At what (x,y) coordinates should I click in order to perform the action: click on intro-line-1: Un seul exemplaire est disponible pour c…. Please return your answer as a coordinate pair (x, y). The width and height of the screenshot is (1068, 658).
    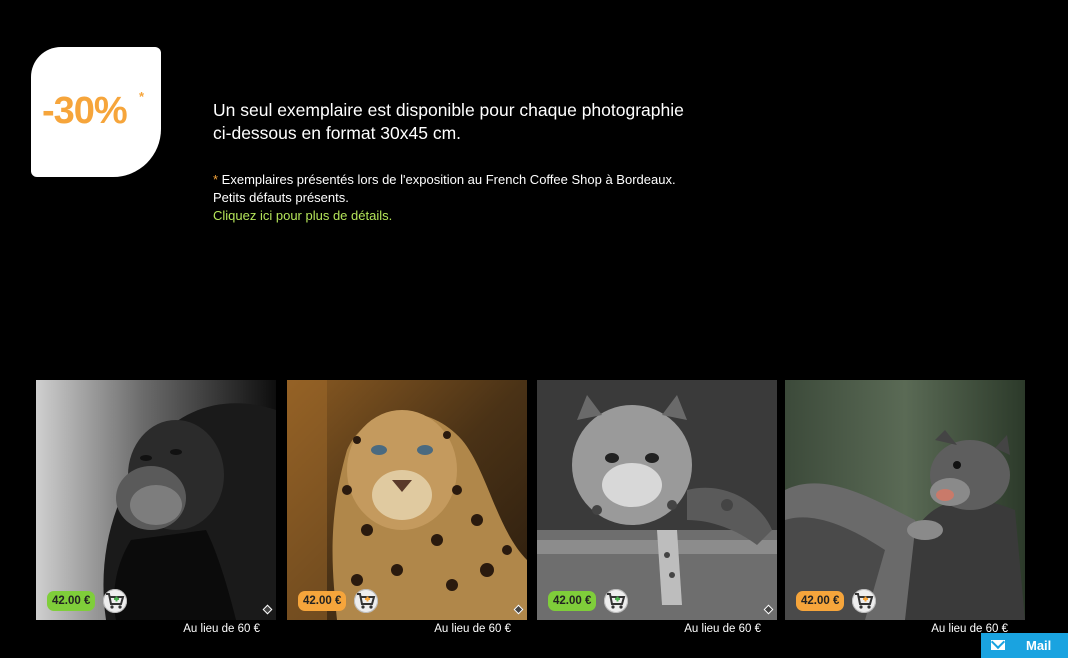
    Looking at the image, I should click on (448, 110).